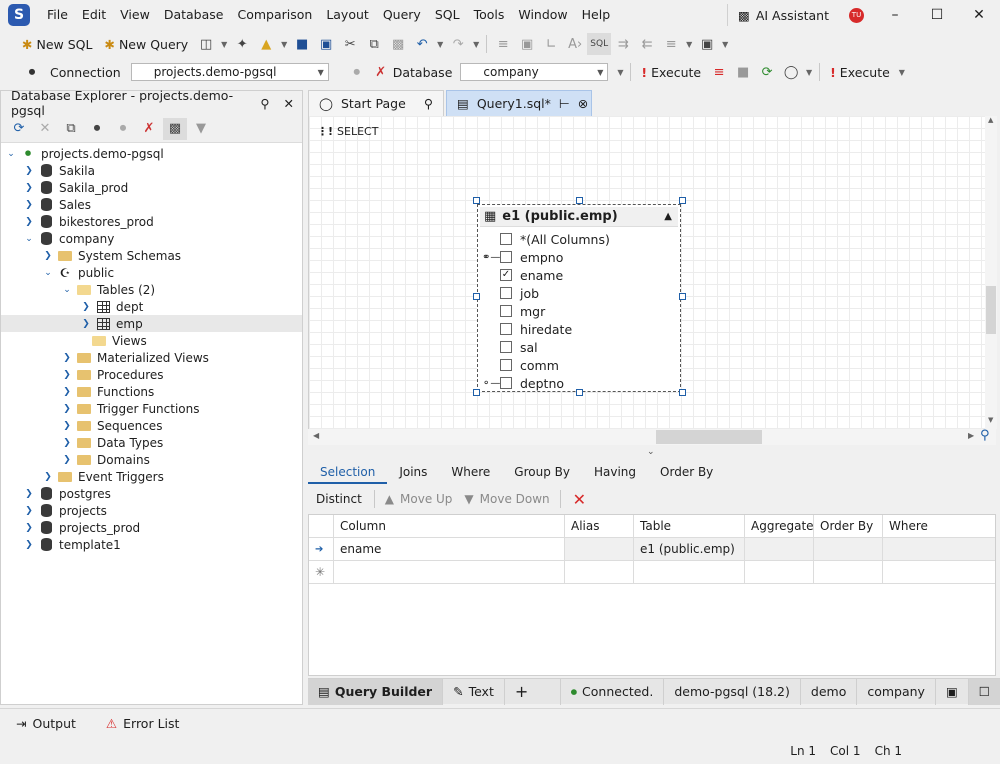 The width and height of the screenshot is (1000, 764). I want to click on cell-column, so click(449, 572).